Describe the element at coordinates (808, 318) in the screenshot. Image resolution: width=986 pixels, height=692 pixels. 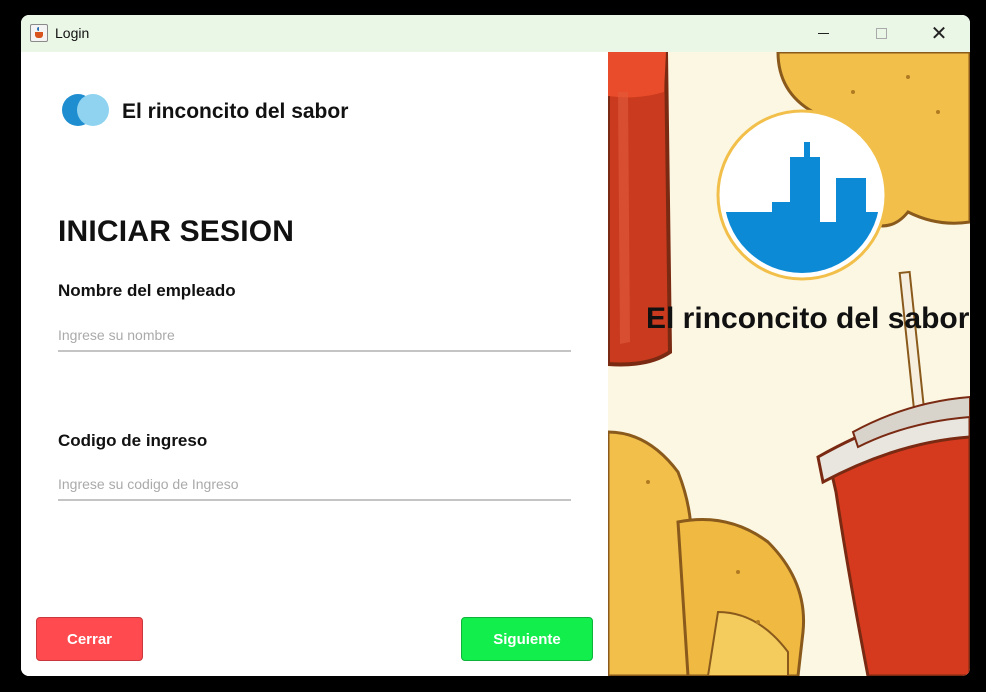
I see `brand-title-large: El rinconcito del sabor` at that location.